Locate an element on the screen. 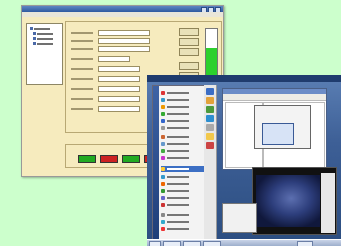  top-panel is located at coordinates (244, 78).